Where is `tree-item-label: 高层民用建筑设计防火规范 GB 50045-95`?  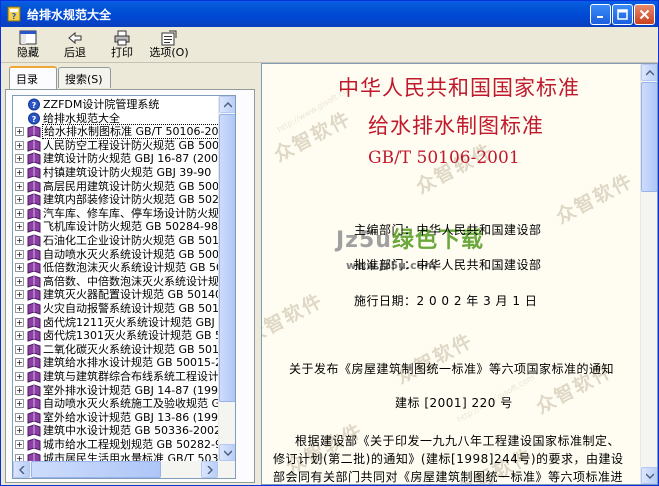 tree-item-label: 高层民用建筑设计防火规范 GB 50045-95 is located at coordinates (139, 186).